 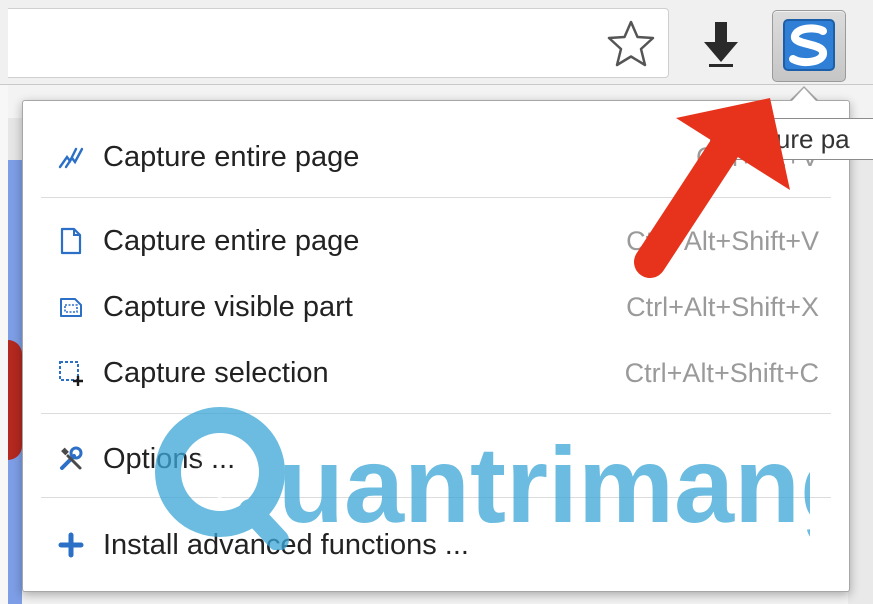 What do you see at coordinates (436, 307) in the screenshot?
I see `menu-item-capture-visible-part: Capture visible part Ctrl+Alt+Shift+X` at bounding box center [436, 307].